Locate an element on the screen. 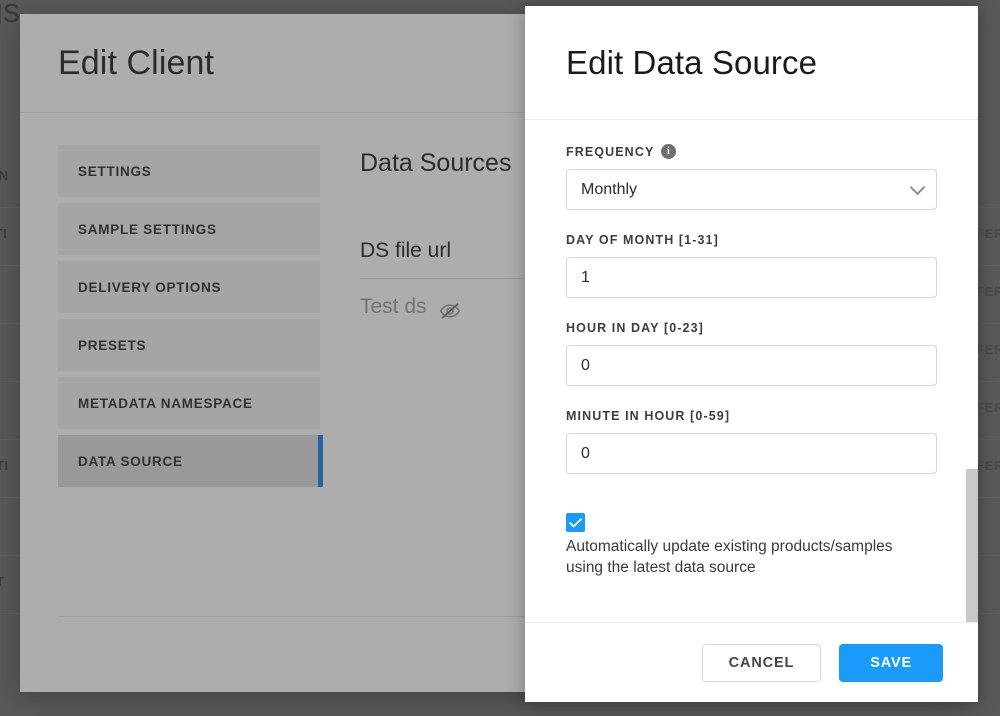 This screenshot has width=1000, height=716. frequency-label: FREQUENCY i is located at coordinates (751, 151).